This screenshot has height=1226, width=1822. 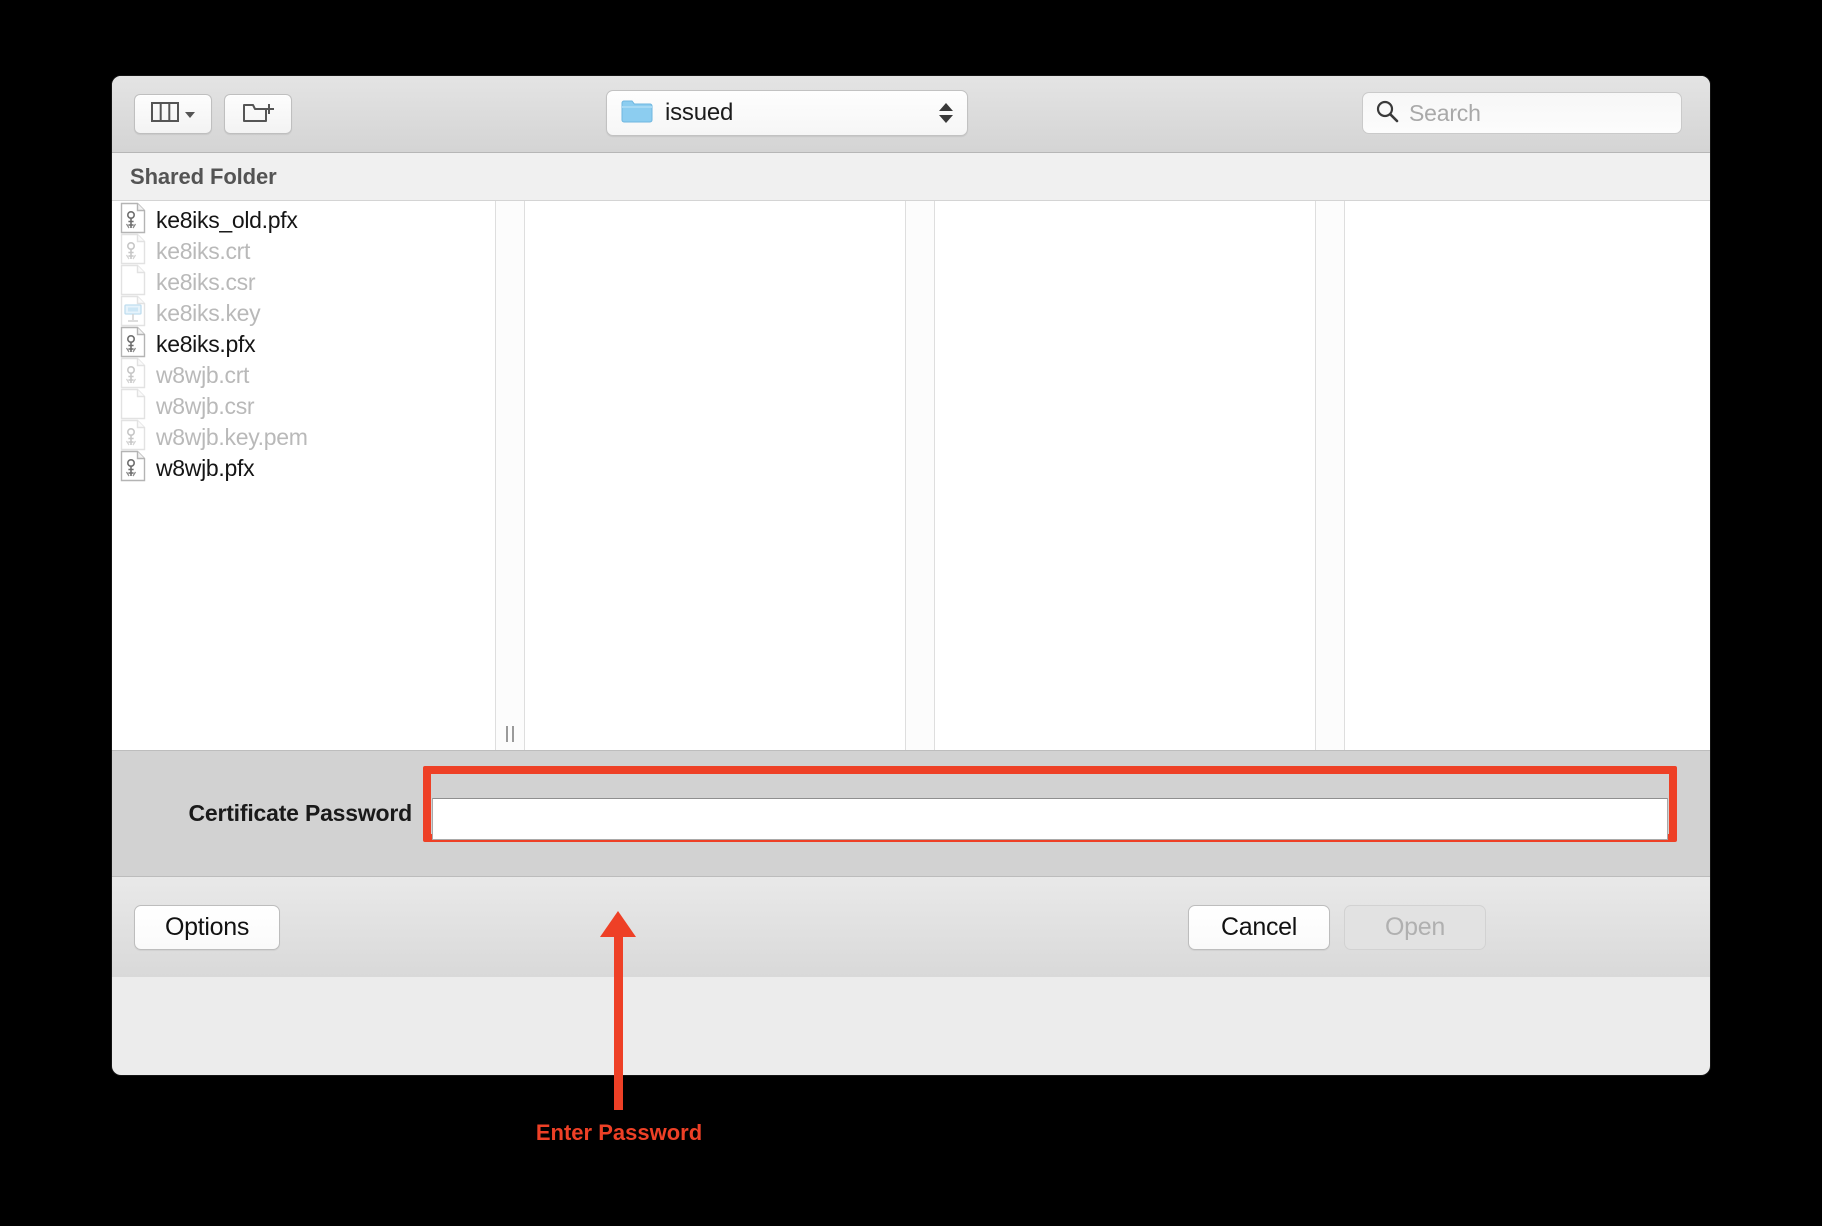 I want to click on new-folder-button, so click(x=258, y=114).